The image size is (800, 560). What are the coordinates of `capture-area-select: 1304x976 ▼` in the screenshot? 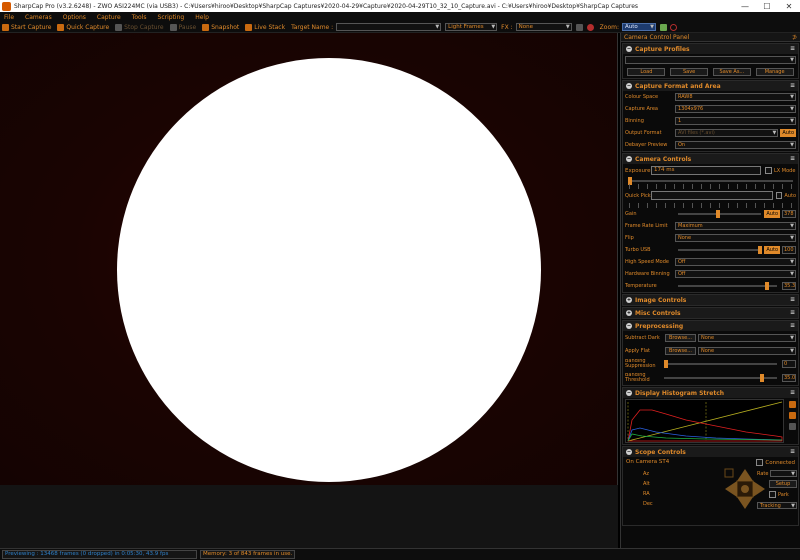 It's located at (735, 109).